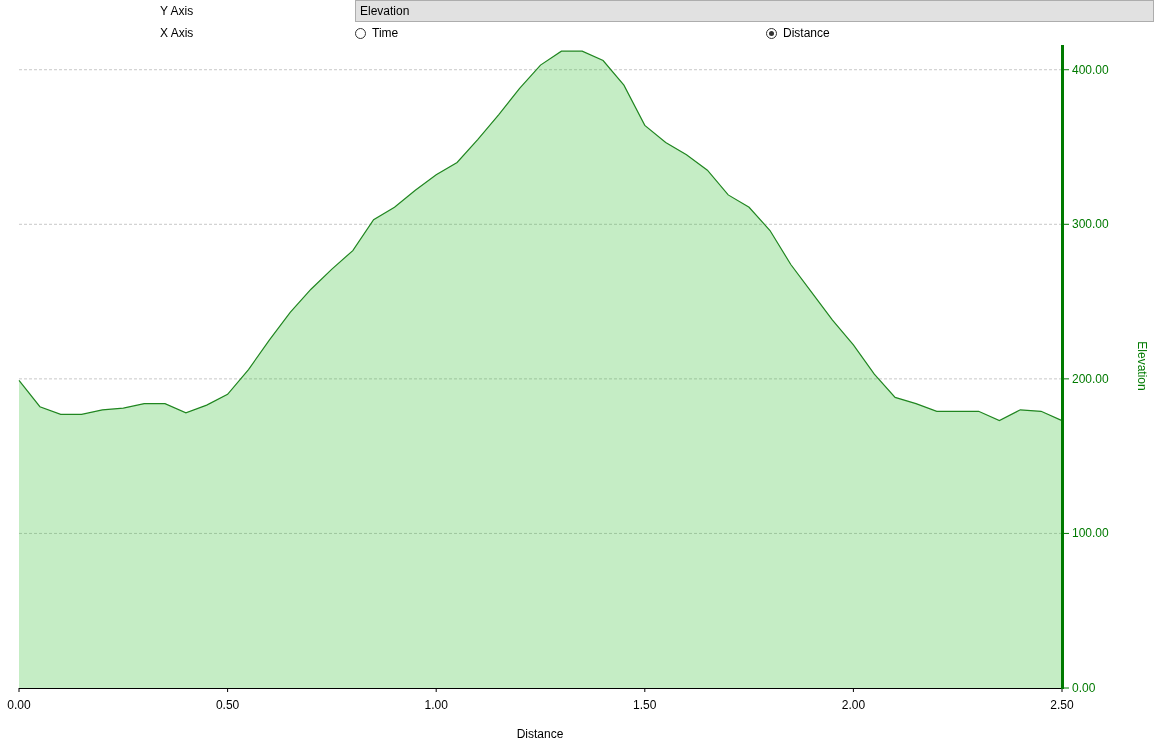  Describe the element at coordinates (177, 11) in the screenshot. I see `axis-label: Y Axis` at that location.